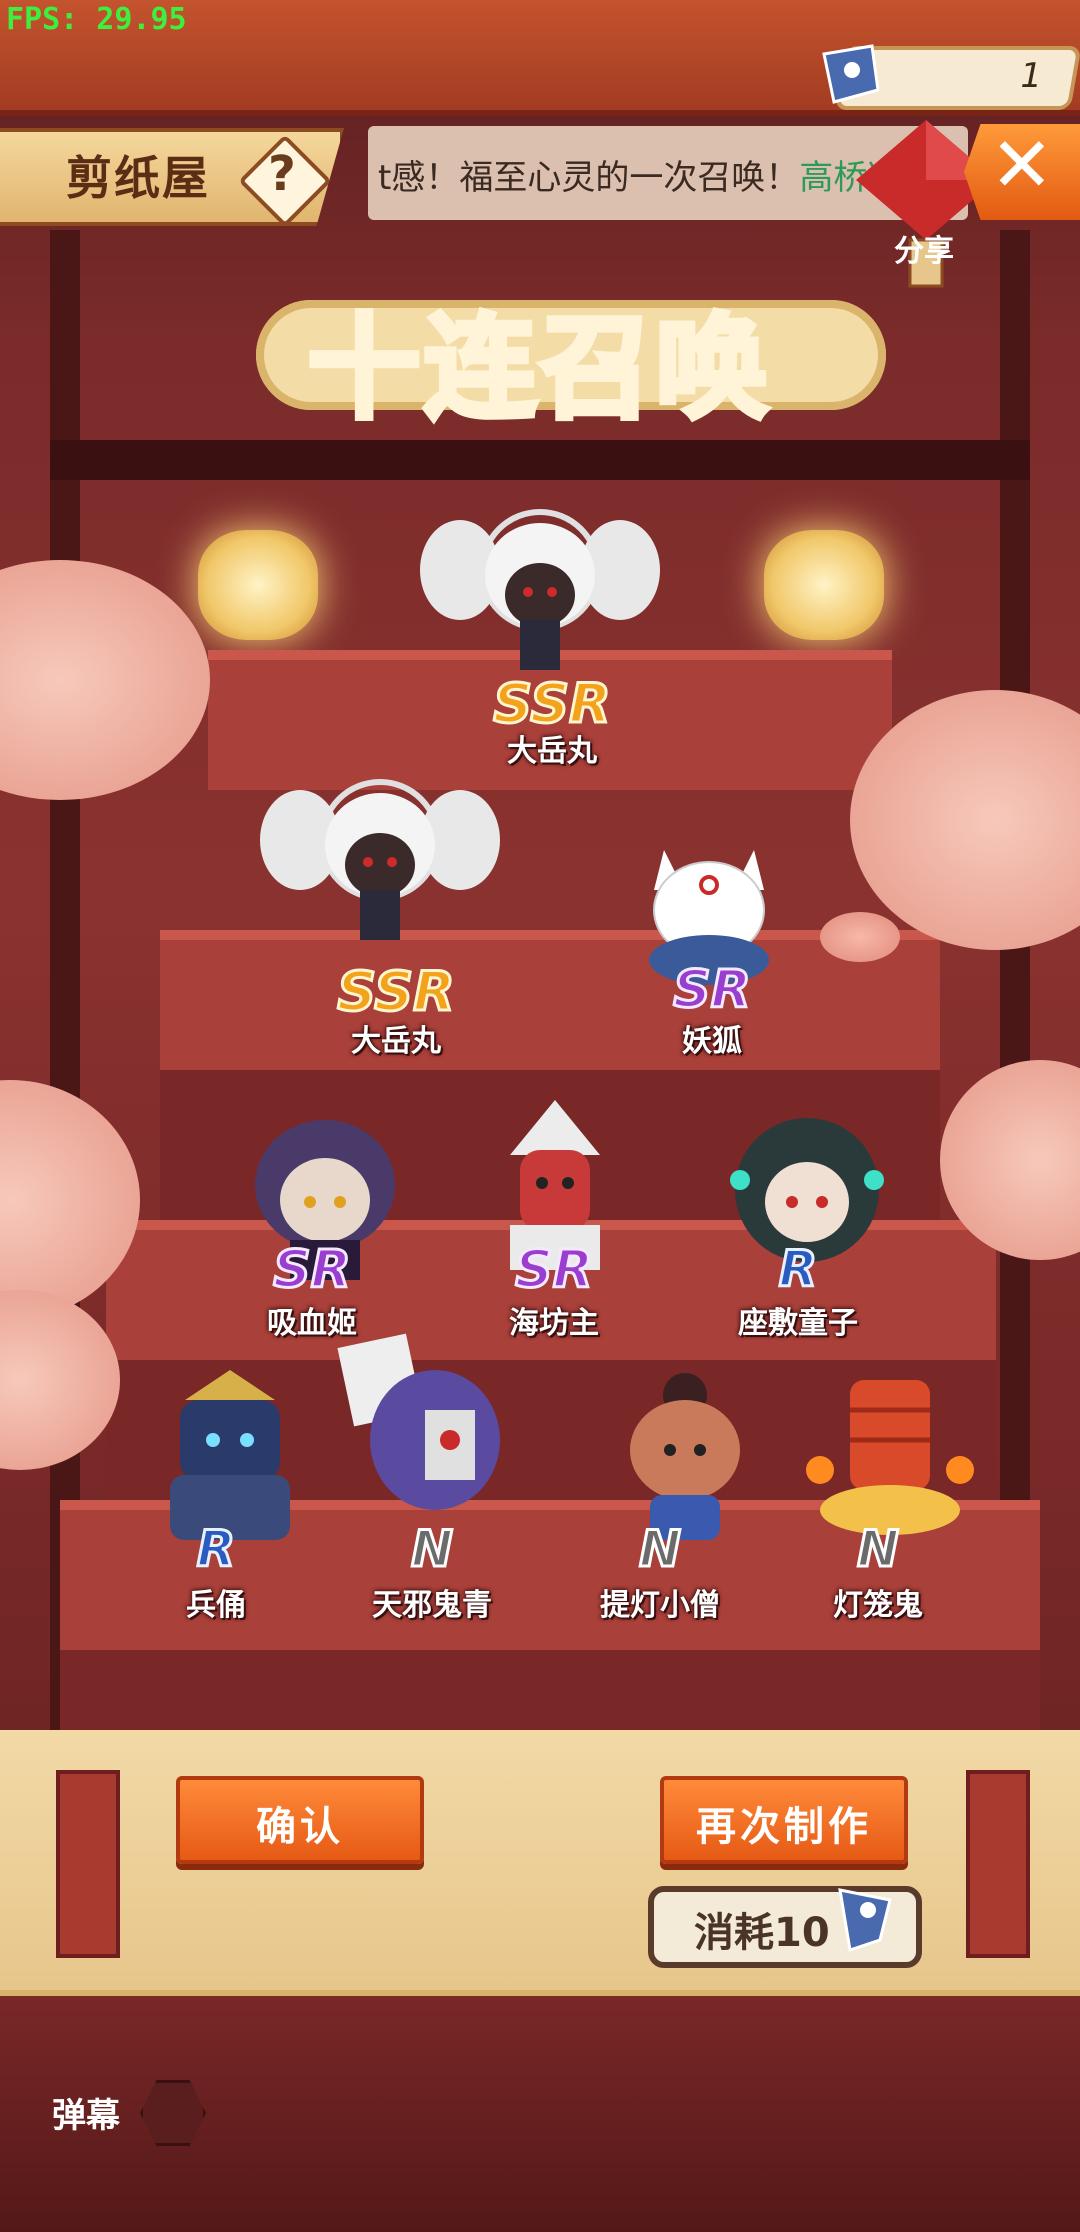 The width and height of the screenshot is (1080, 2232). Describe the element at coordinates (554, 1270) in the screenshot. I see `character-4-rarity: SR` at that location.